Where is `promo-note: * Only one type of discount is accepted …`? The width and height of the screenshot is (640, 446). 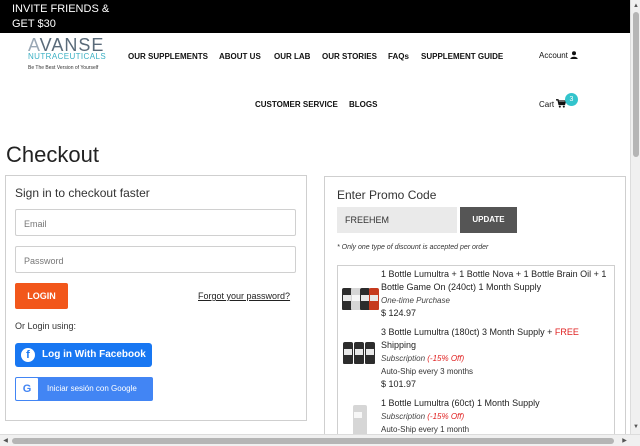 promo-note: * Only one type of discount is accepted … is located at coordinates (413, 247).